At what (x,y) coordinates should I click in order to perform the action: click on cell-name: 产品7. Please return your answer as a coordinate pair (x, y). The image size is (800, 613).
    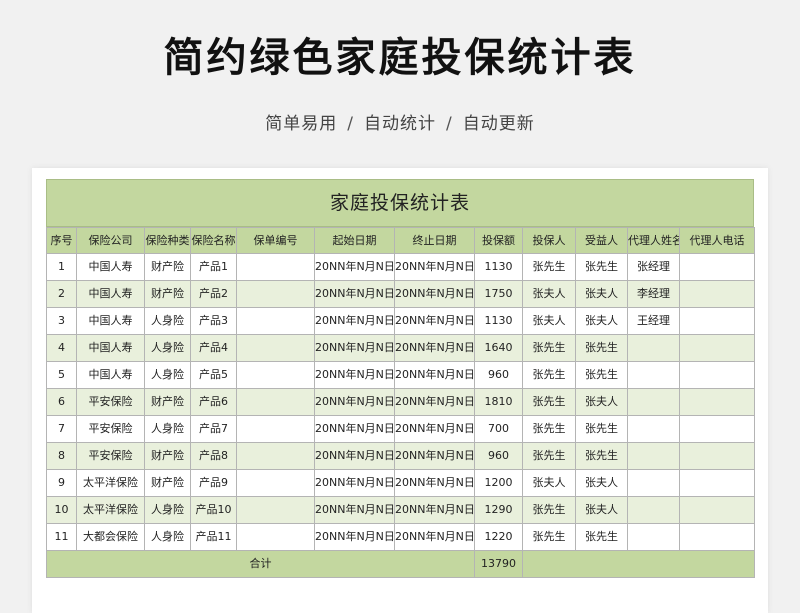
    Looking at the image, I should click on (213, 429).